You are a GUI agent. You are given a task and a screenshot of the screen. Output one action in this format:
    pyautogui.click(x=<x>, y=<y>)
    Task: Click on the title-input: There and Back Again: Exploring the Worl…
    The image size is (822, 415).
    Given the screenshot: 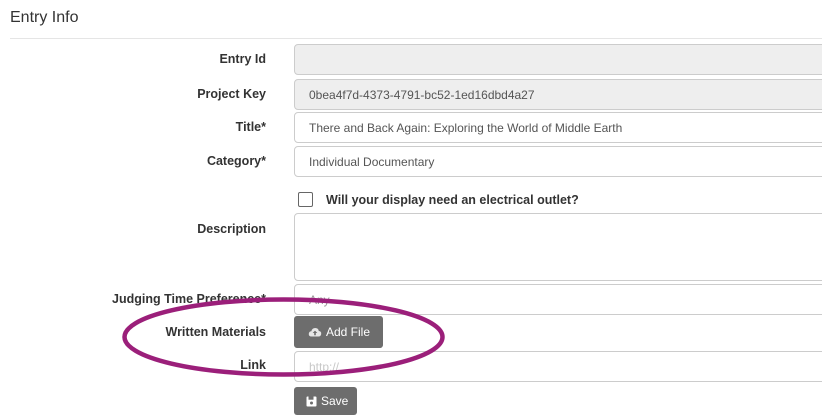 What is the action you would take?
    pyautogui.click(x=558, y=127)
    